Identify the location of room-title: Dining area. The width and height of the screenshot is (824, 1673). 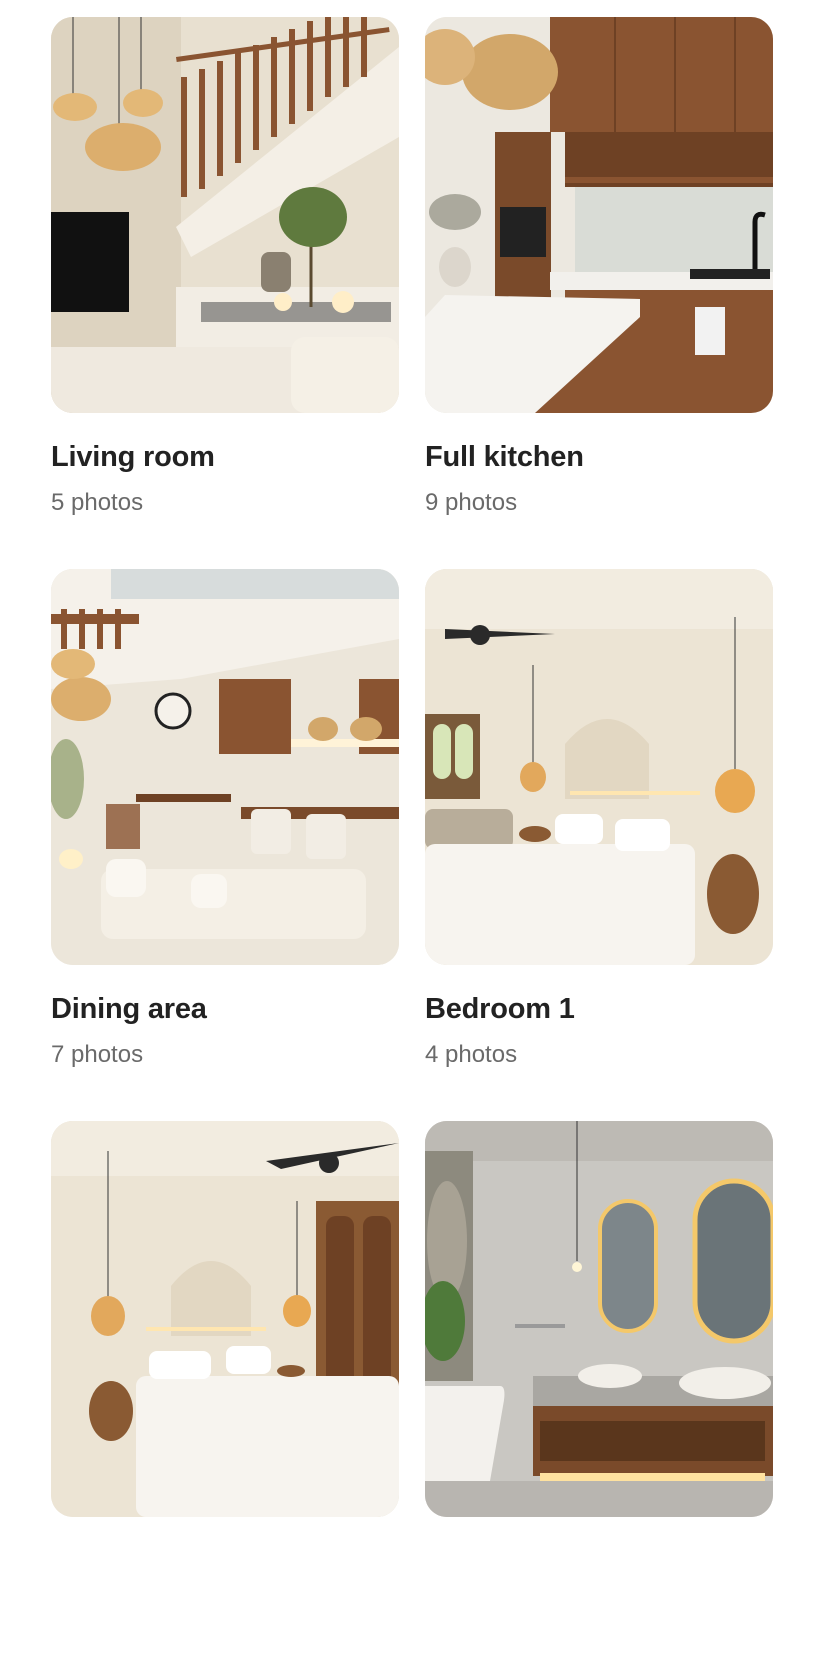
(129, 1009).